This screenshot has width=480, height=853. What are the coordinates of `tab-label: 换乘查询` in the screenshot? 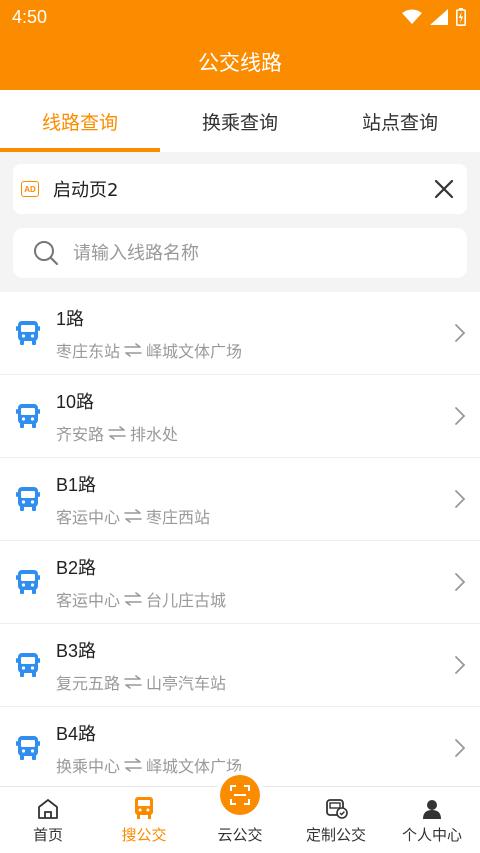 It's located at (239, 122).